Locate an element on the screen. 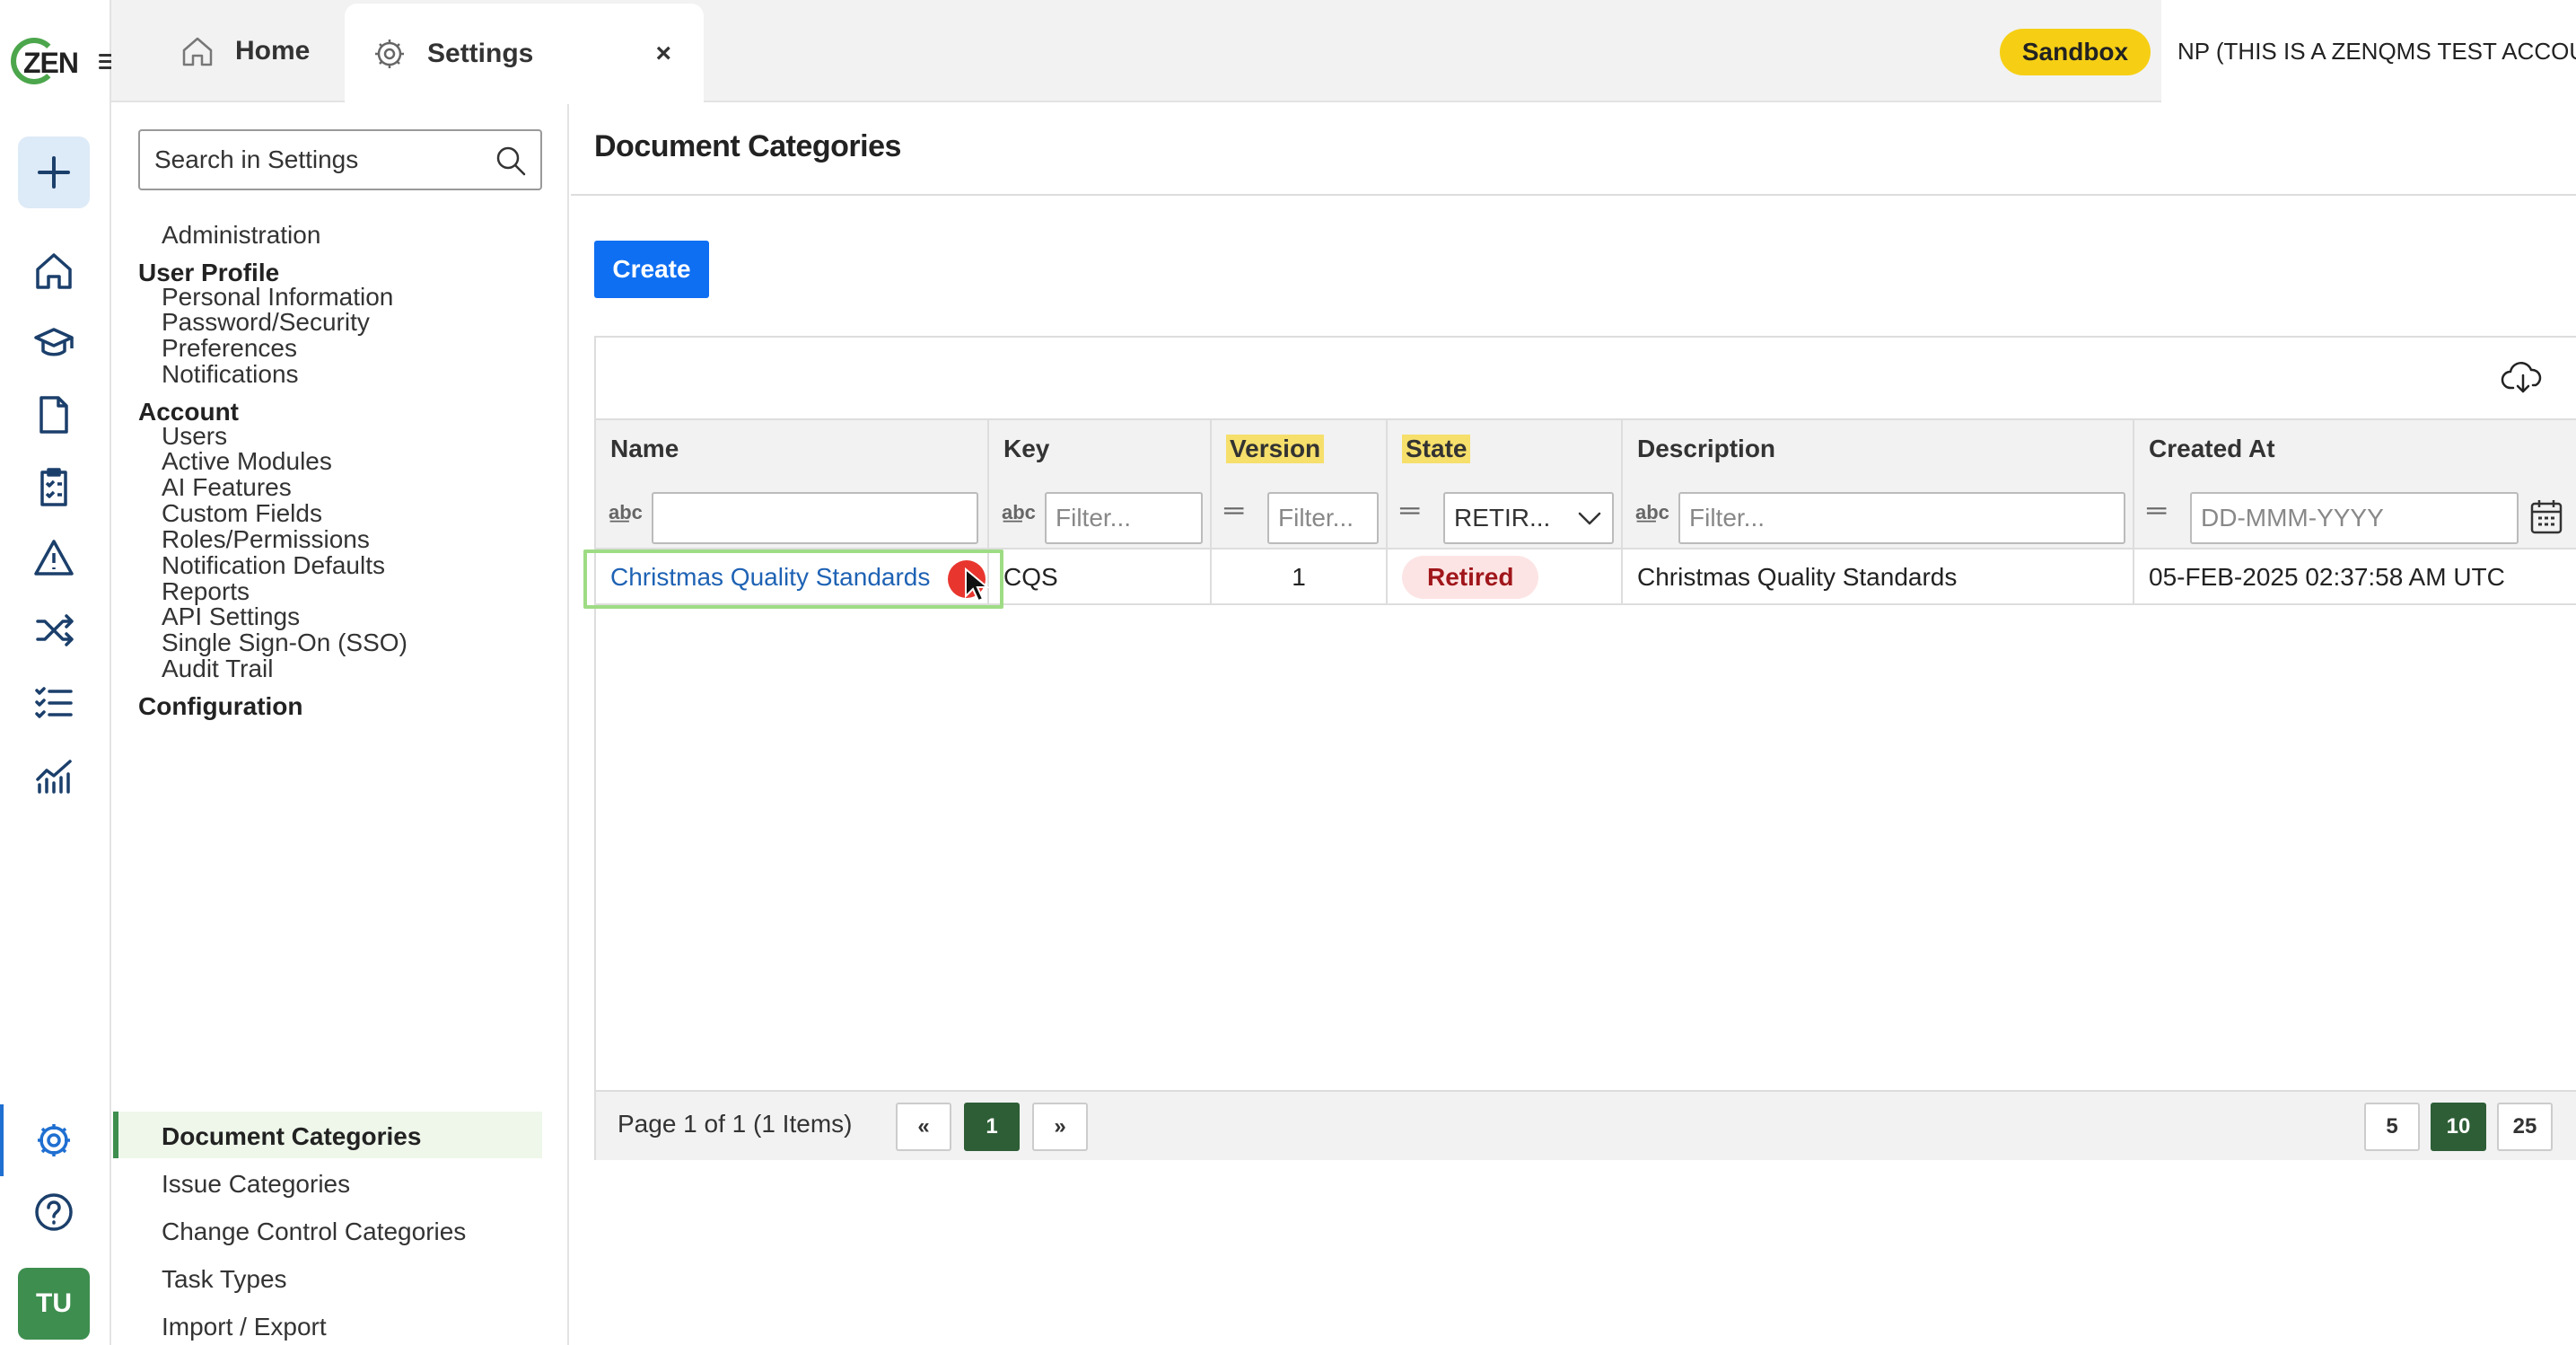 Image resolution: width=2576 pixels, height=1345 pixels. document-icon is located at coordinates (54, 415).